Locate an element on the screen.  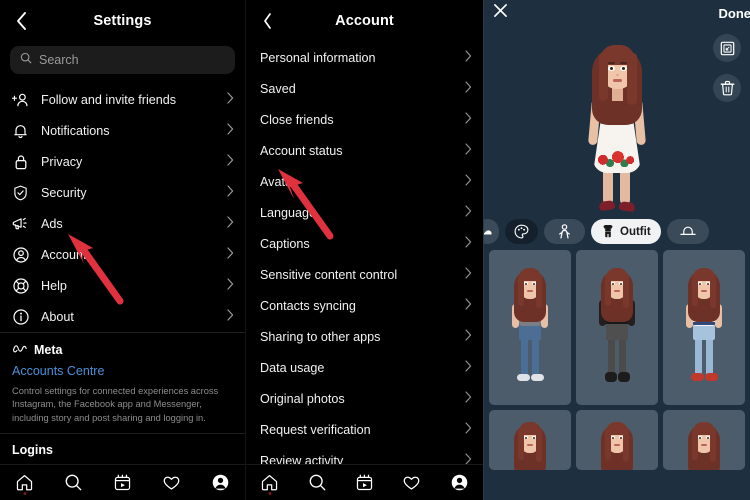
outfit-option-black-turtleneck is located at coordinates (617, 327).